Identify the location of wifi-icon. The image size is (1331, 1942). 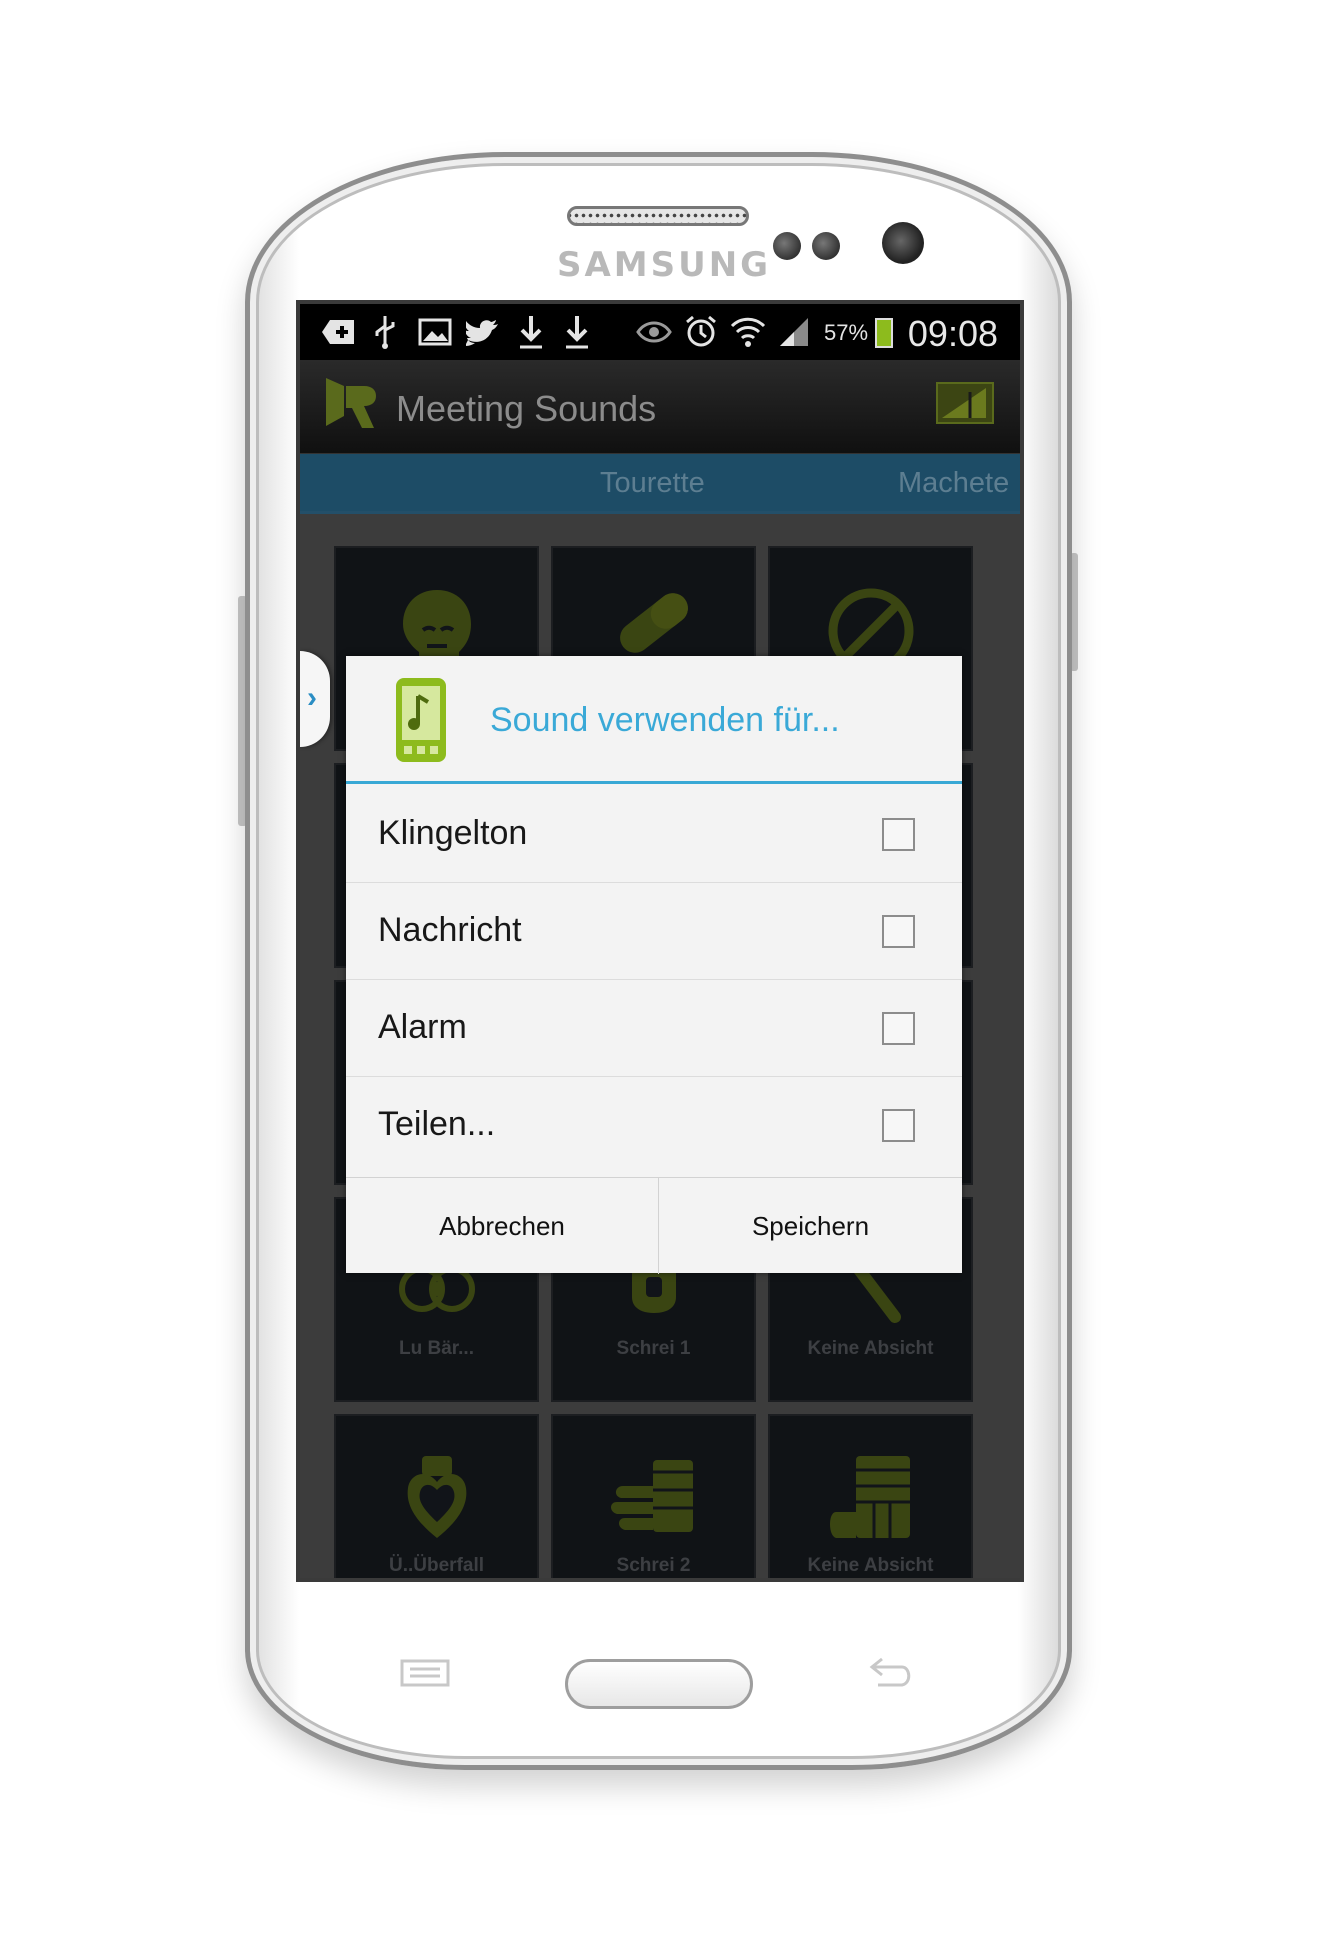
(748, 332).